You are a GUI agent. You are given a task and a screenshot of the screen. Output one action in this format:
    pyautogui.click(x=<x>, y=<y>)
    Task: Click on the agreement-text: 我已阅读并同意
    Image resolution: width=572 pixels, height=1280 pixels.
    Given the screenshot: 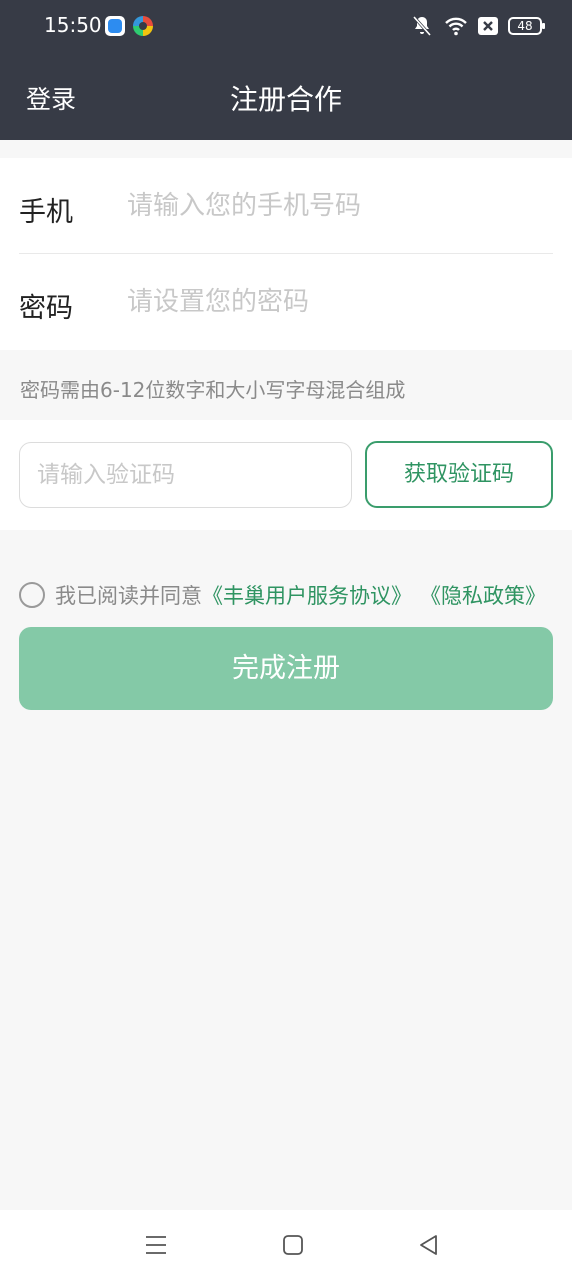 What is the action you would take?
    pyautogui.click(x=128, y=596)
    